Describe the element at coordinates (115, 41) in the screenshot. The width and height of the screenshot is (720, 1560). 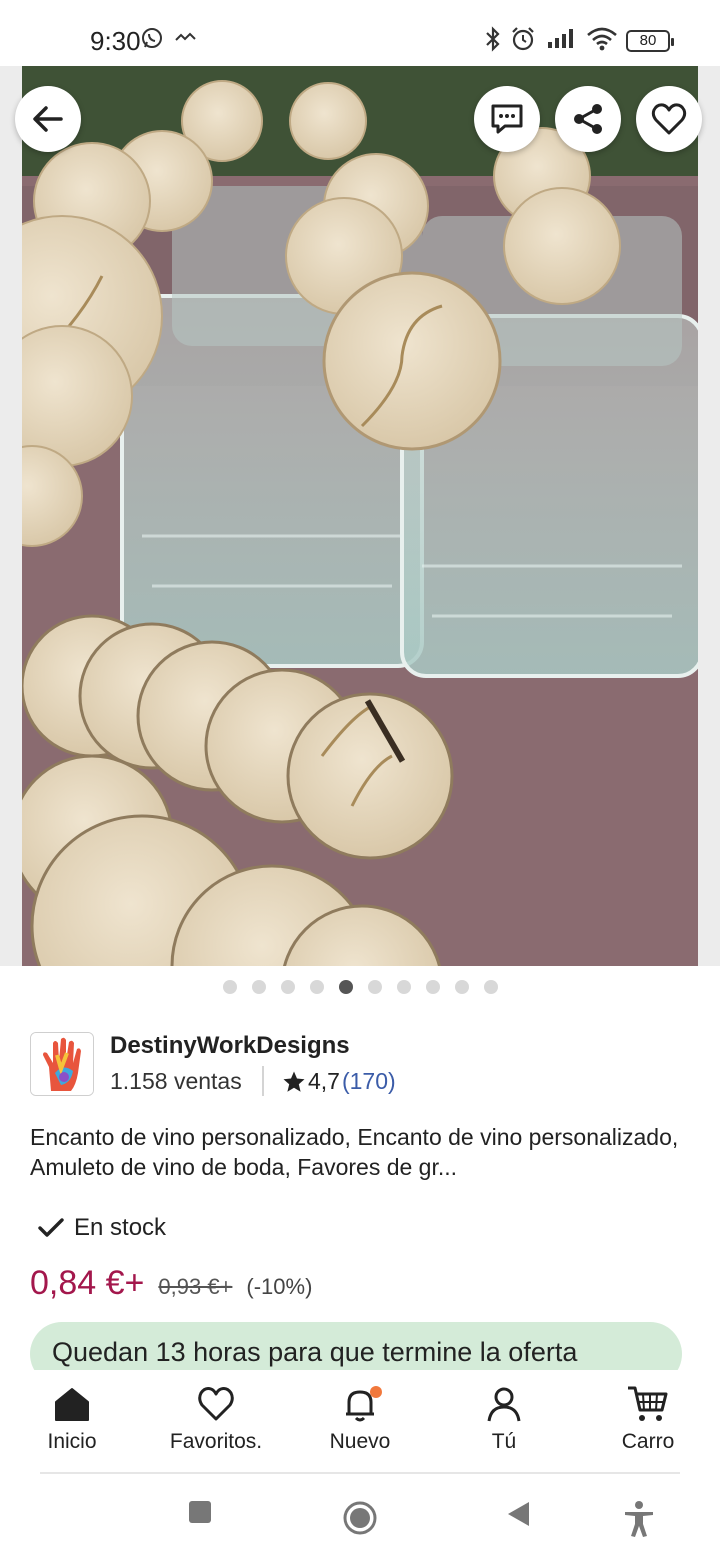
I see `clock: 9:30` at that location.